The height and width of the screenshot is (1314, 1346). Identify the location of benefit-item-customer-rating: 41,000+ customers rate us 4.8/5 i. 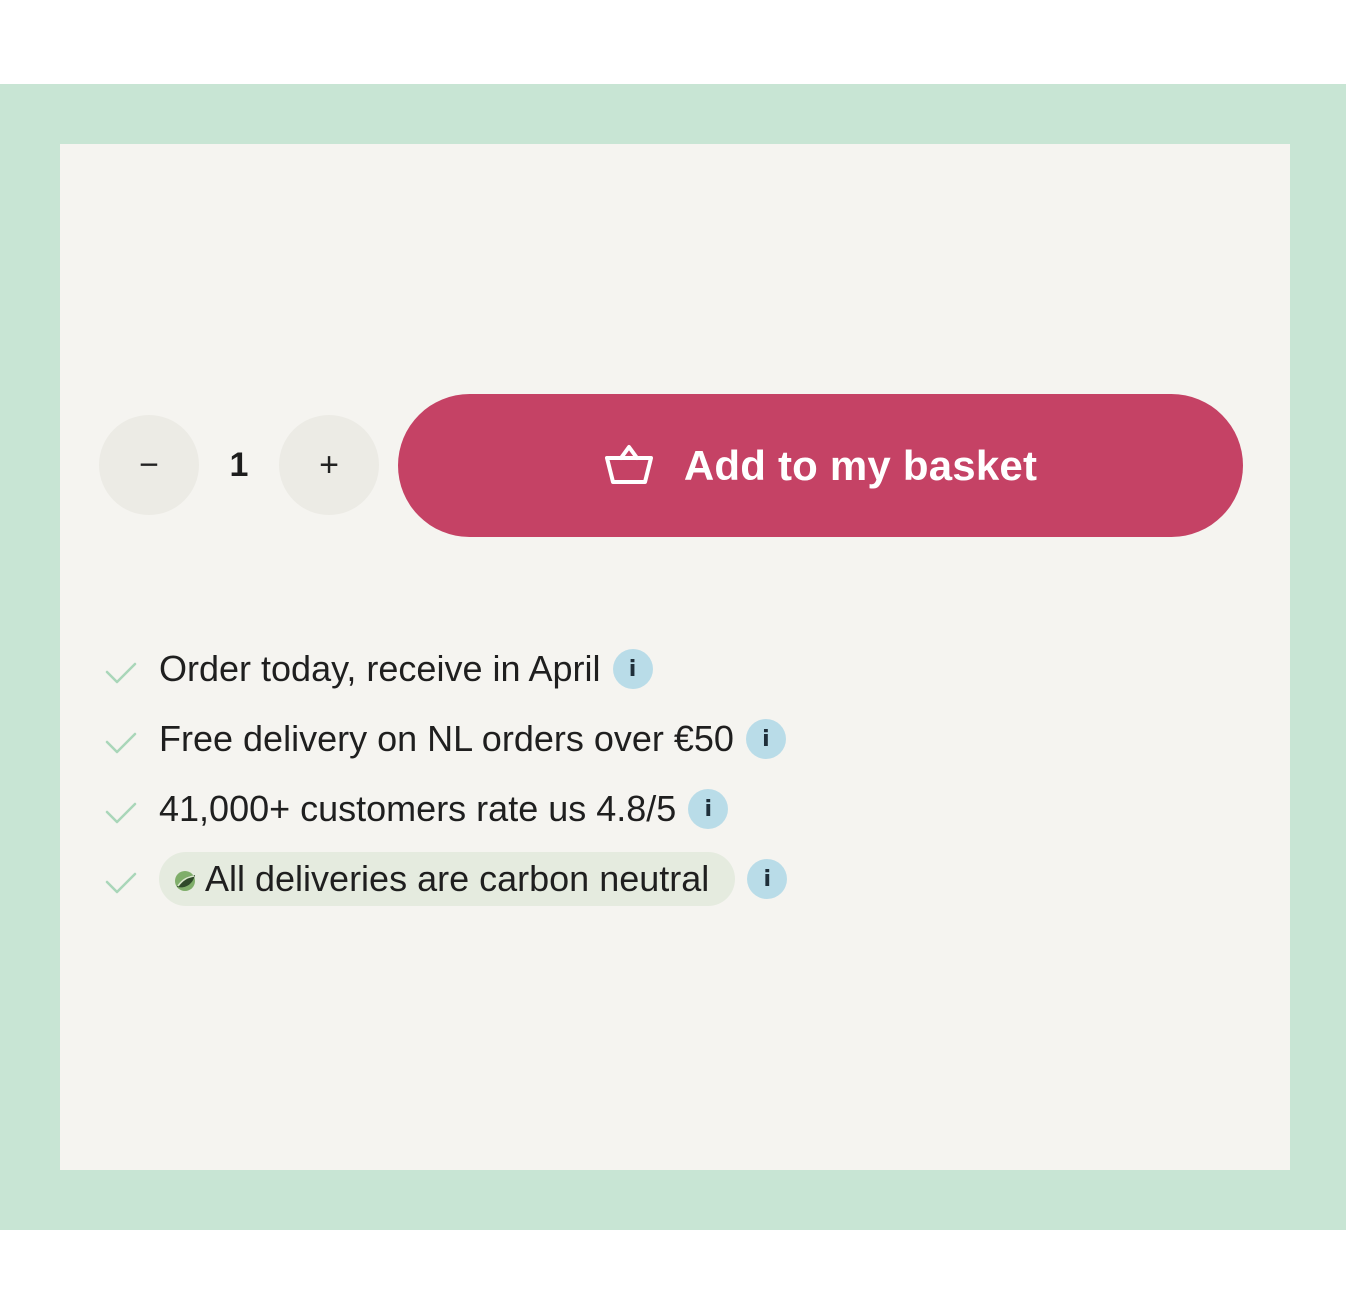
(445, 809).